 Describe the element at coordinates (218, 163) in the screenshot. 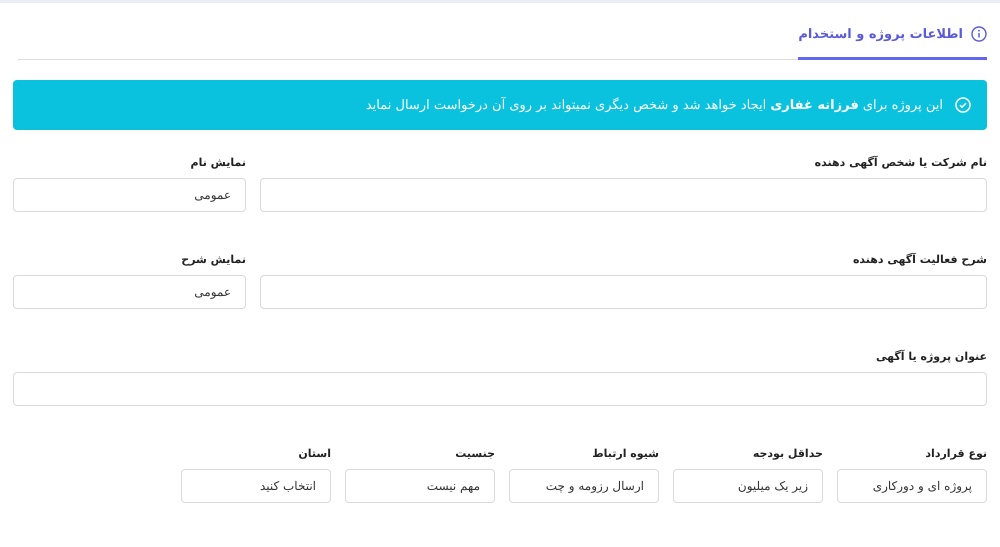

I see `field-label: نمایش نام` at that location.